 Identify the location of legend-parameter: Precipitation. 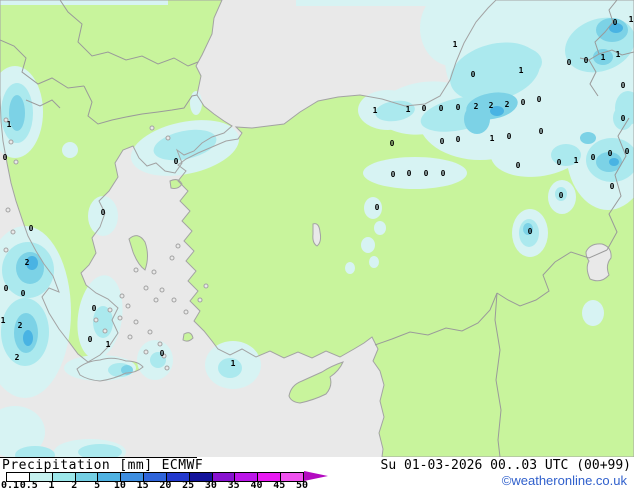
(56, 465).